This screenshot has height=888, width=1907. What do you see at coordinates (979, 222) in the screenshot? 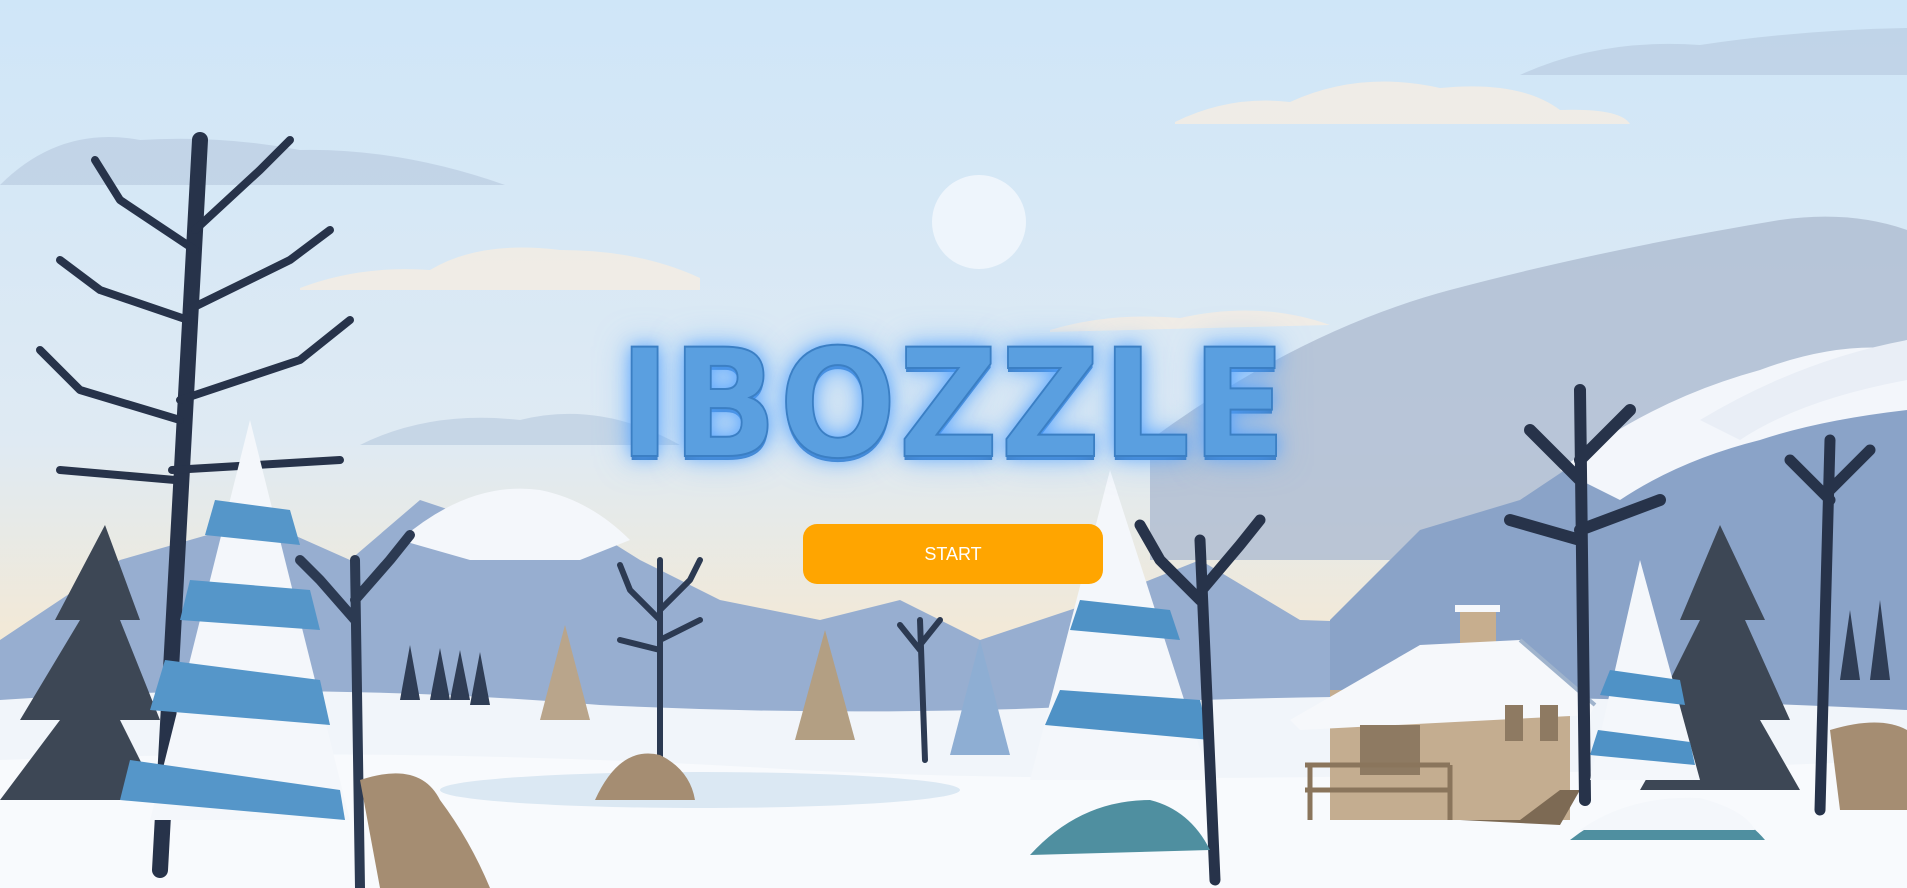
I see `sun` at bounding box center [979, 222].